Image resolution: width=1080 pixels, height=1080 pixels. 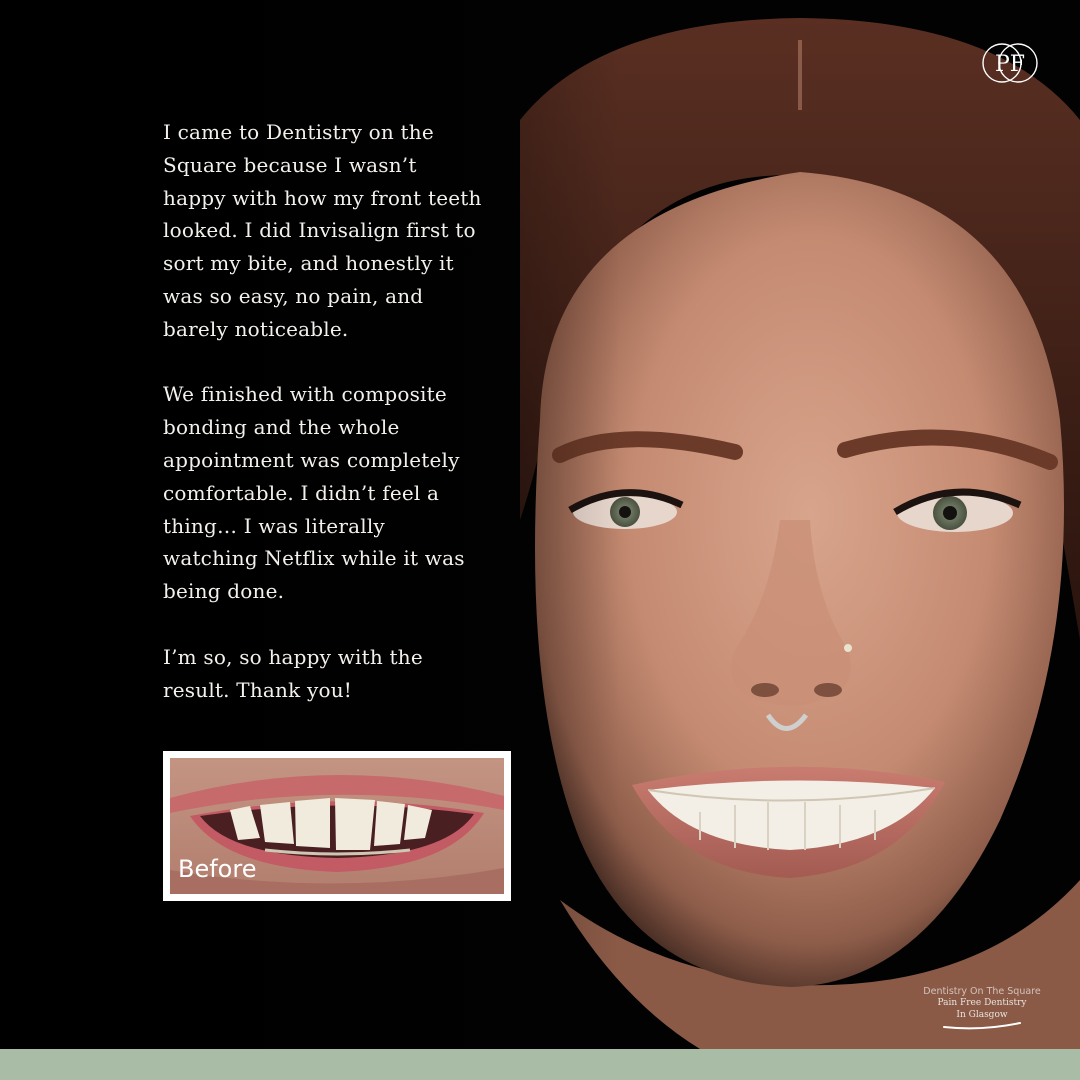 I want to click on logo-monogram-text: PF, so click(x=1010, y=64).